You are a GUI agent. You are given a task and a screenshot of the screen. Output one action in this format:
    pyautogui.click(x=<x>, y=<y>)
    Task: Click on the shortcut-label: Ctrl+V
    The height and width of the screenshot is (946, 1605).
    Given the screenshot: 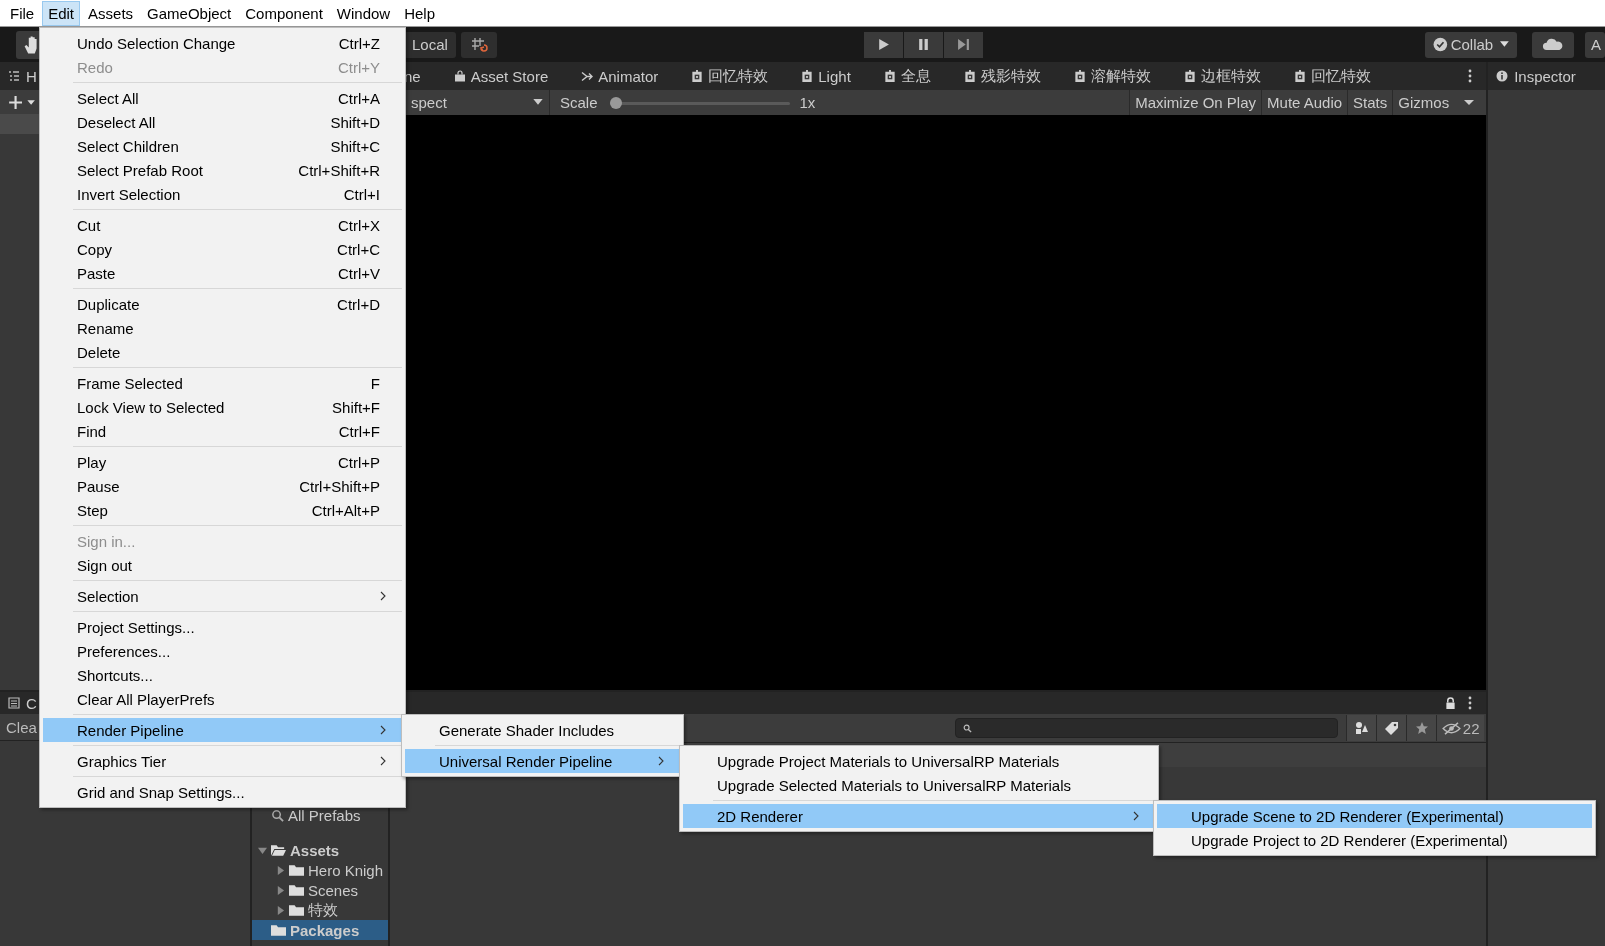 What is the action you would take?
    pyautogui.click(x=358, y=273)
    